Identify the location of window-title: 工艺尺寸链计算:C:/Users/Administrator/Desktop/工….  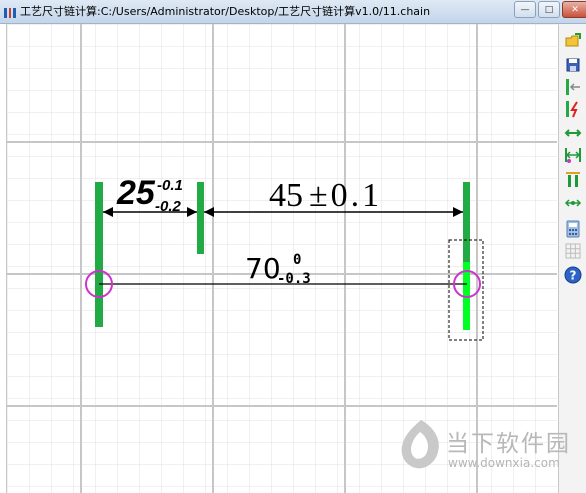
(225, 11).